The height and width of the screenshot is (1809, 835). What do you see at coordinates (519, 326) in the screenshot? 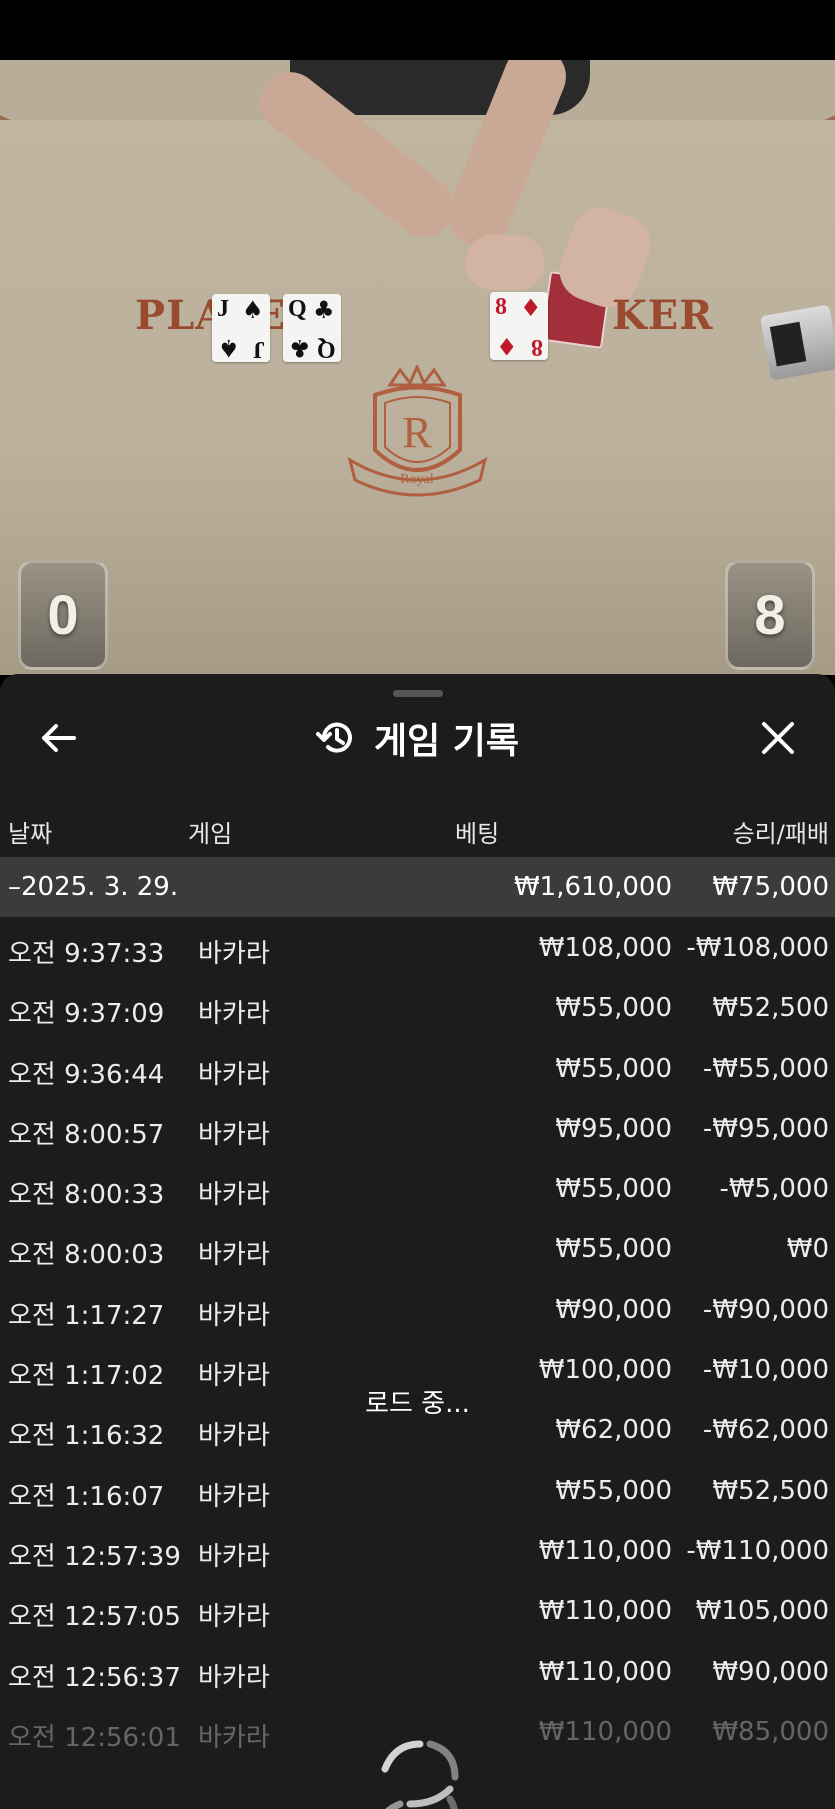
I see `banker-card-1: 8 ♦ 8 ♦` at bounding box center [519, 326].